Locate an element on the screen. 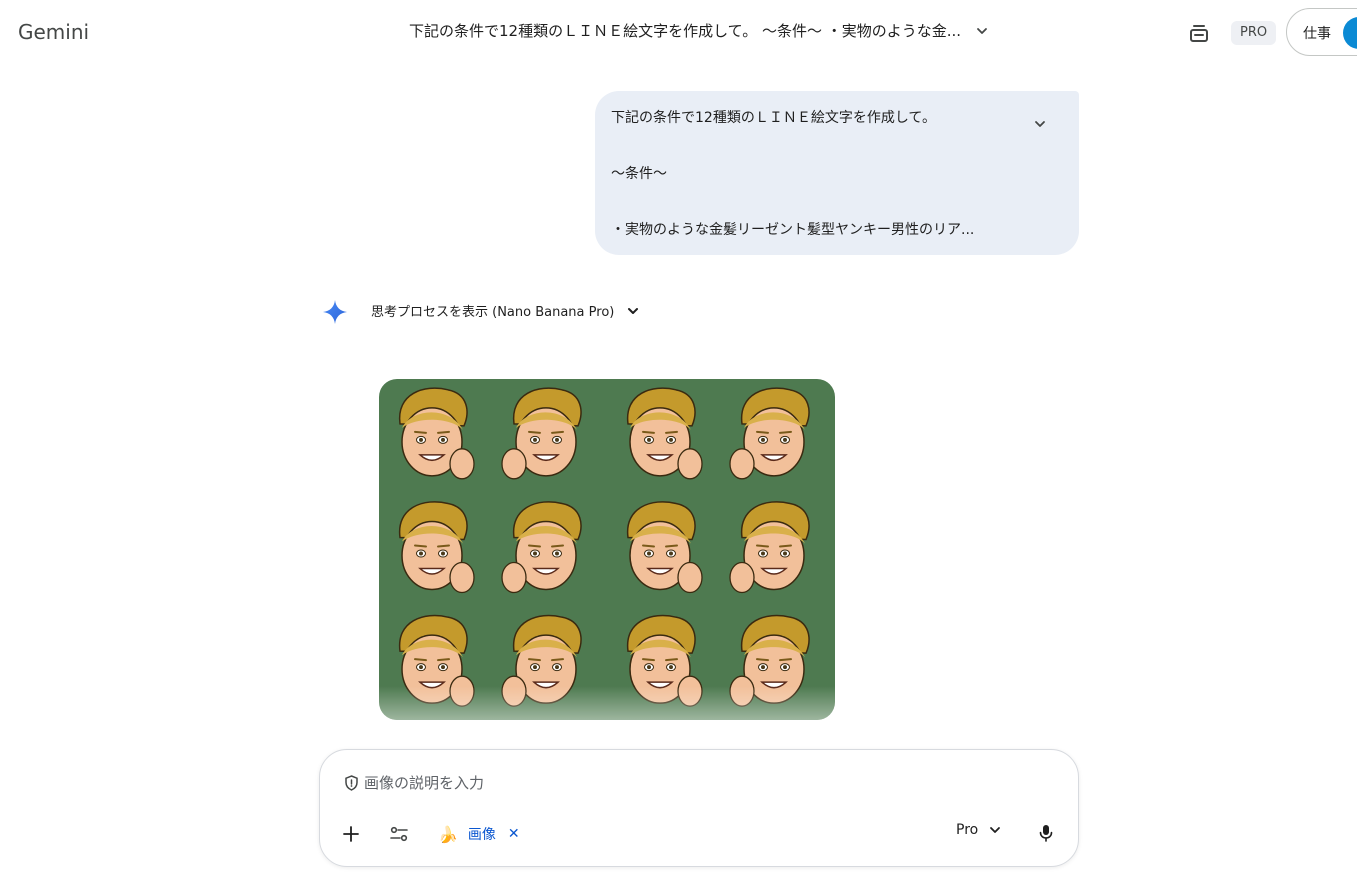 Image resolution: width=1357 pixels, height=873 pixels. model-selector: Pro is located at coordinates (979, 830).